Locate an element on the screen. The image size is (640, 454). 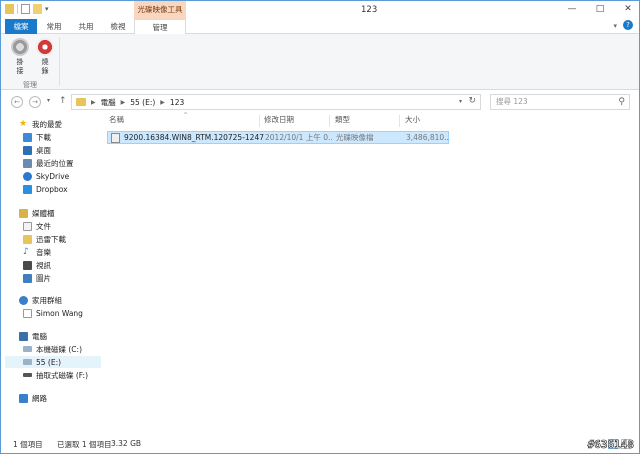
breadcrumb-drive: 55 (E:) is located at coordinates (142, 102).